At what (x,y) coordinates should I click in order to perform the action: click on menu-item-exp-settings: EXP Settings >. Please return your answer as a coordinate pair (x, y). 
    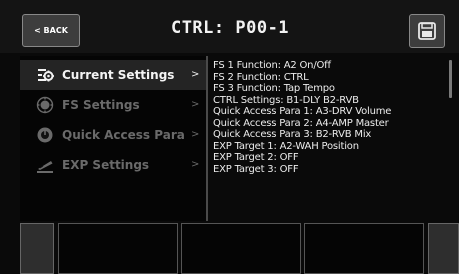
    Looking at the image, I should click on (113, 165).